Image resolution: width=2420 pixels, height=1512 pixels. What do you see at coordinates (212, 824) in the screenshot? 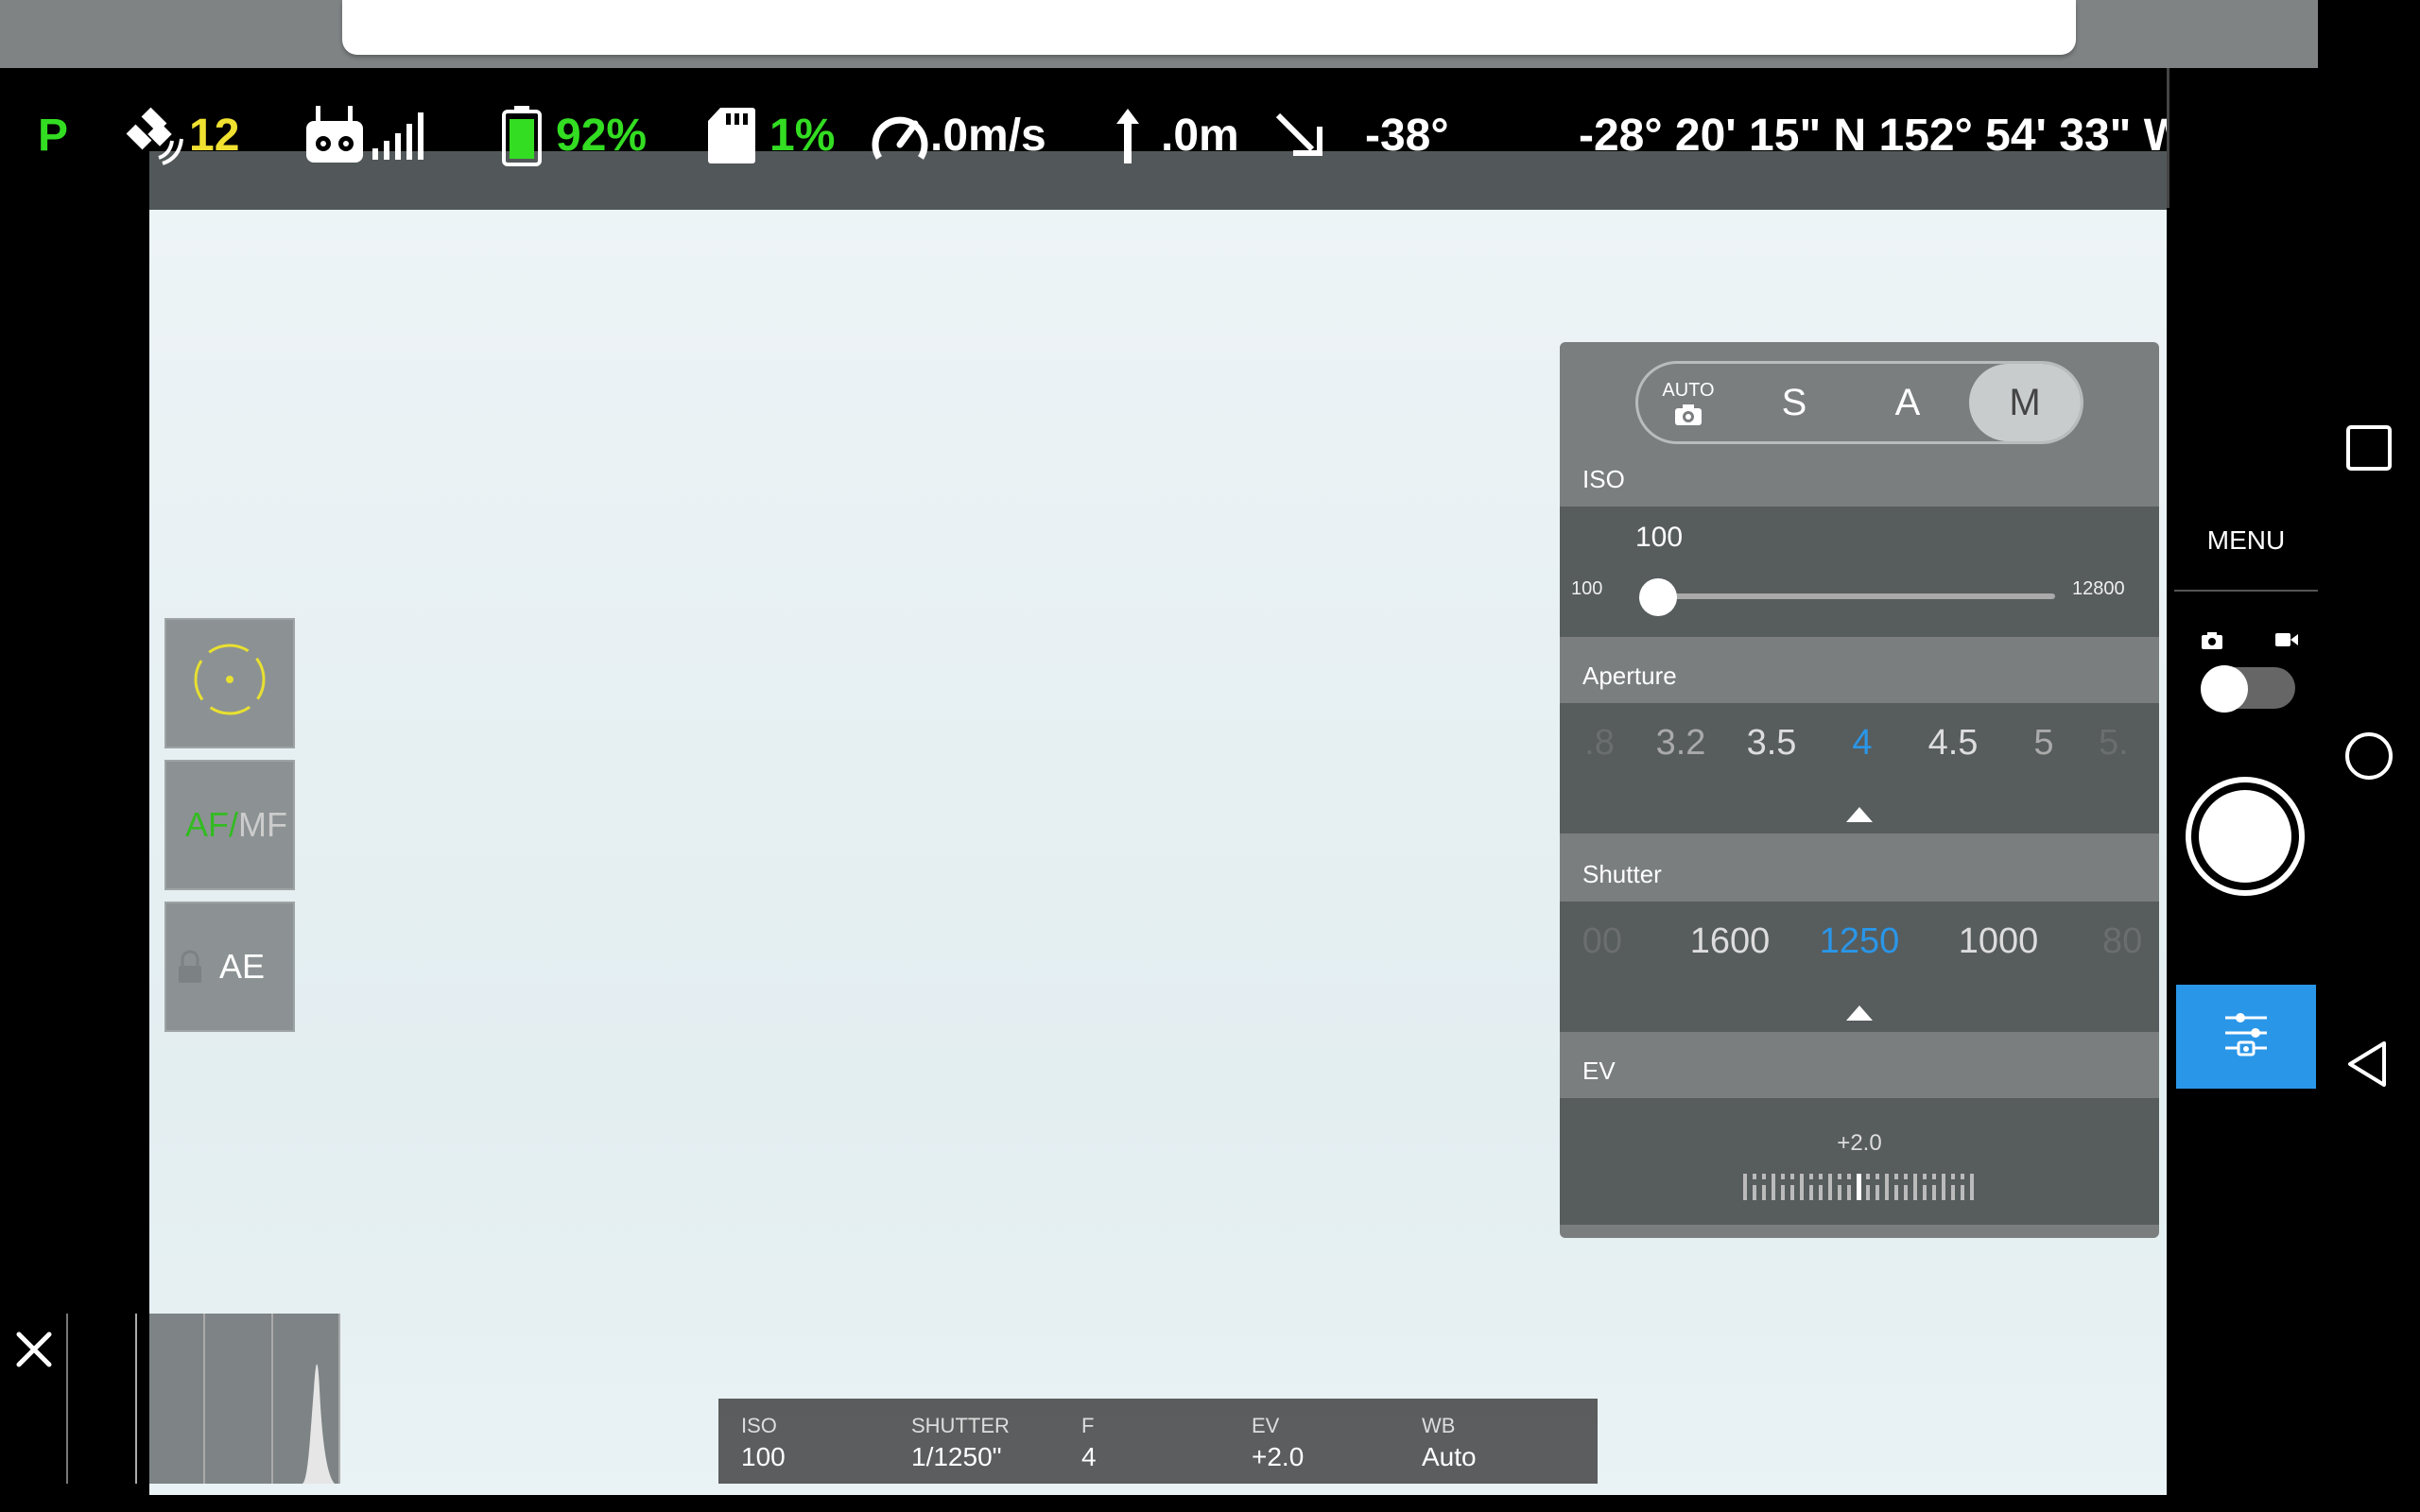
I see `af-label: AF/` at bounding box center [212, 824].